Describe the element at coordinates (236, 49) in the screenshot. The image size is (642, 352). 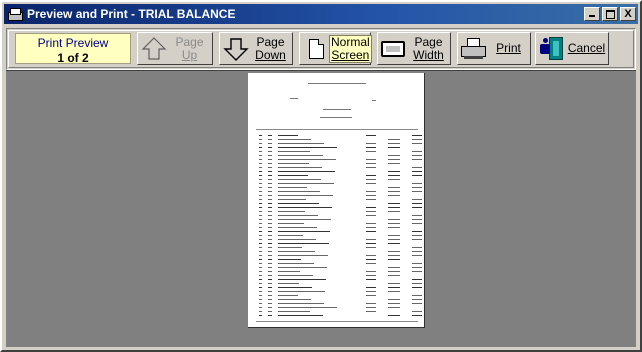
I see `down-arrow-icon` at that location.